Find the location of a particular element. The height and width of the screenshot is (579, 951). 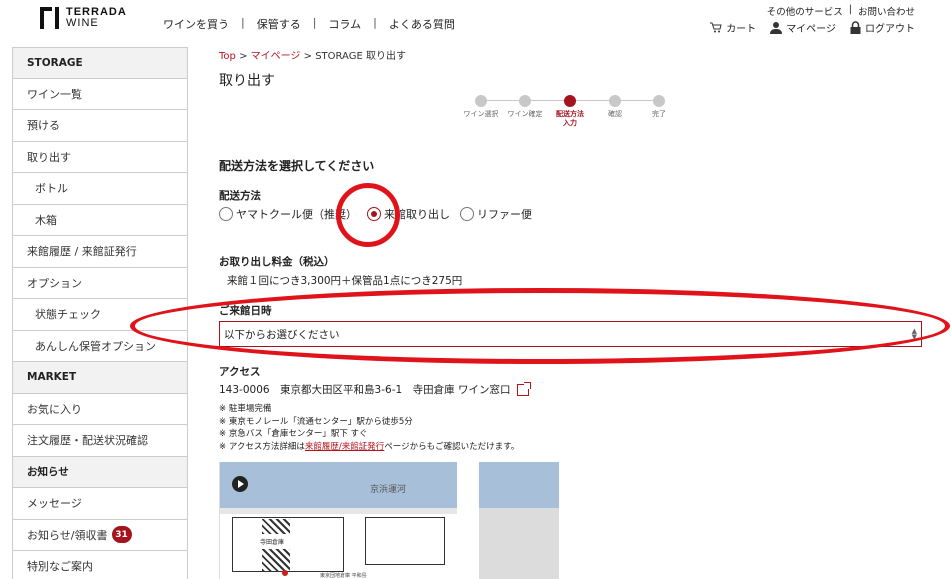

progress-steps: ワイン選択 ワイン確定 配送方法 入力 確認 完了 is located at coordinates (571, 115).